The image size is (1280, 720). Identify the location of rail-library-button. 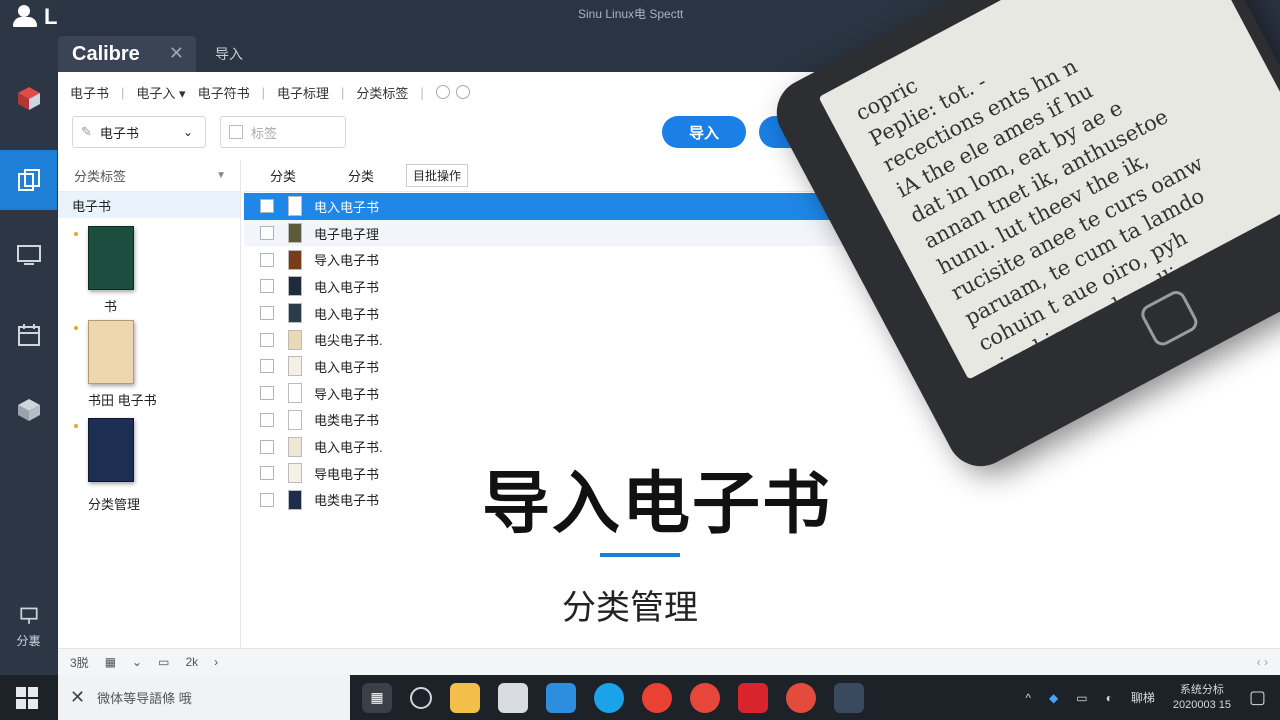
(28, 180).